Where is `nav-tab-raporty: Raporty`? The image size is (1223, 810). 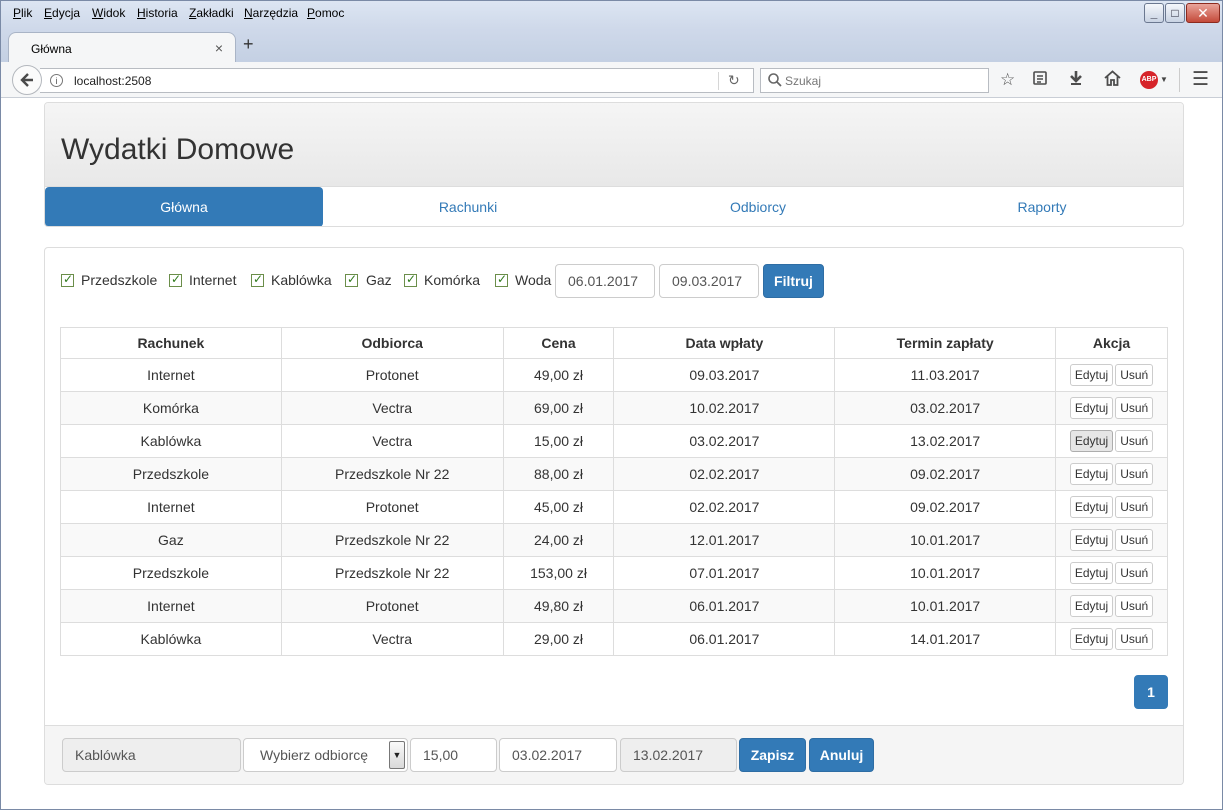 nav-tab-raporty: Raporty is located at coordinates (1042, 206).